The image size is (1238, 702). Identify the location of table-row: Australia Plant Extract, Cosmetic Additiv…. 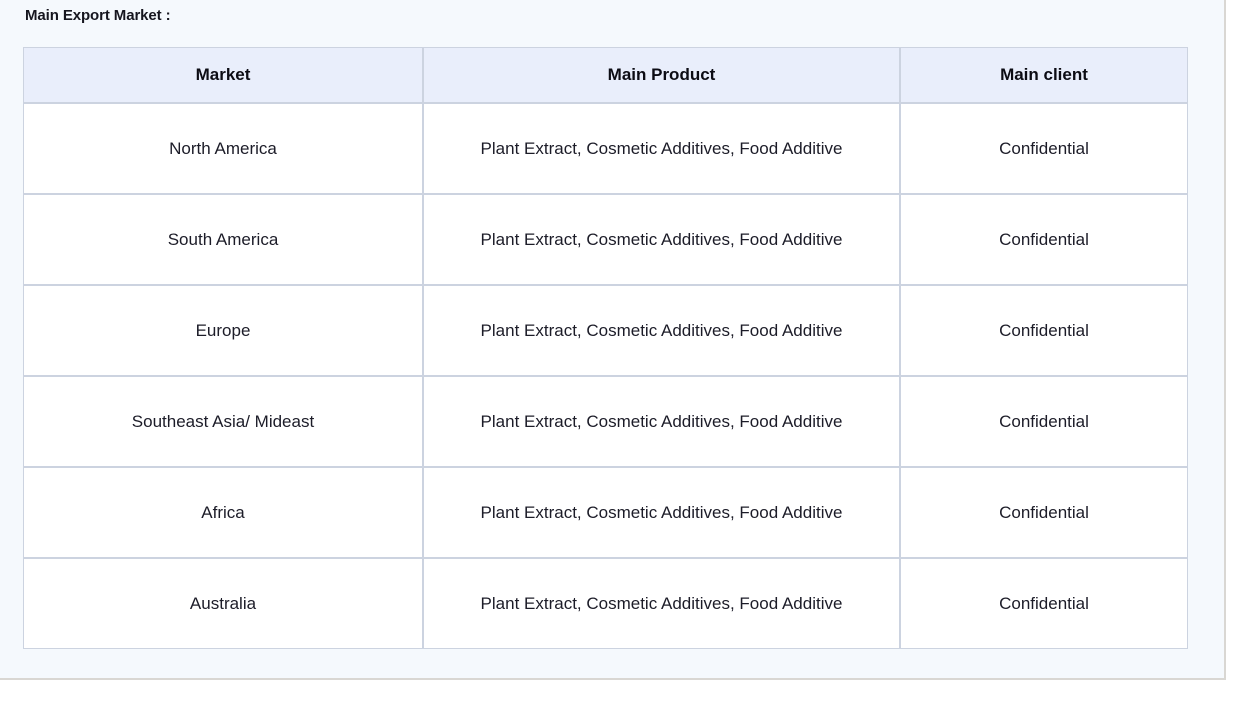
(605, 603).